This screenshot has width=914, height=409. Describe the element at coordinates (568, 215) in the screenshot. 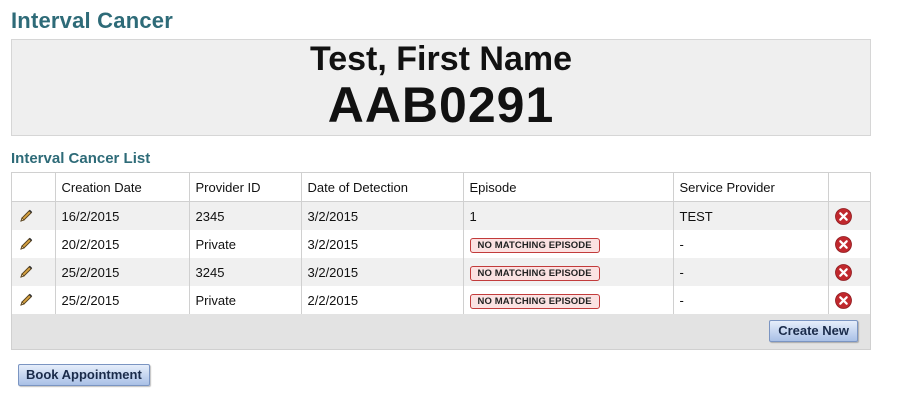

I see `episode-cell: 1` at that location.